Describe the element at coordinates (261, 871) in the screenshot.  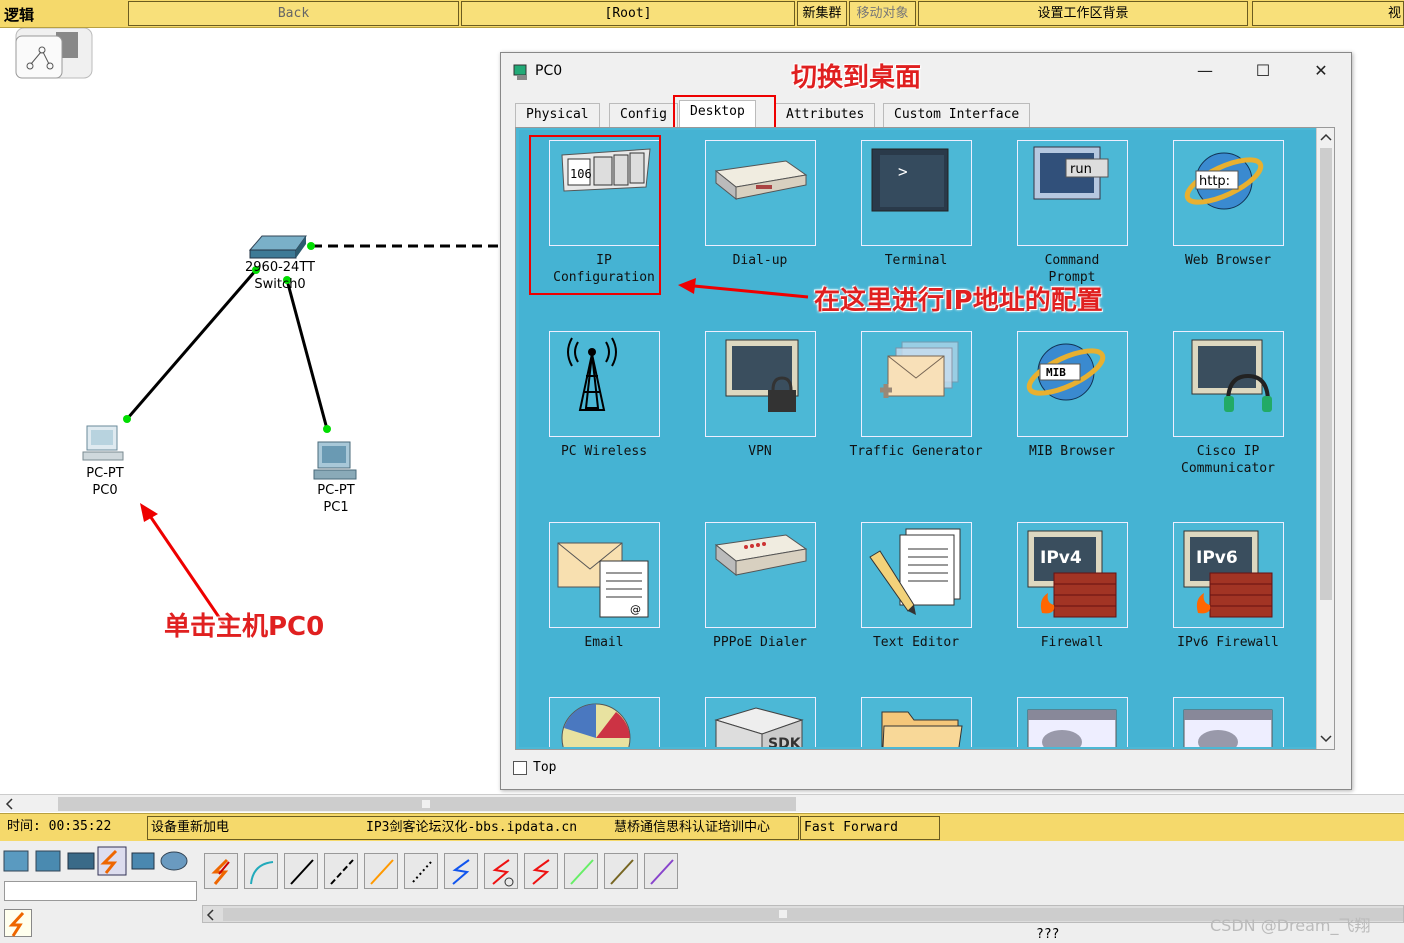
I see `console-cable-button` at that location.